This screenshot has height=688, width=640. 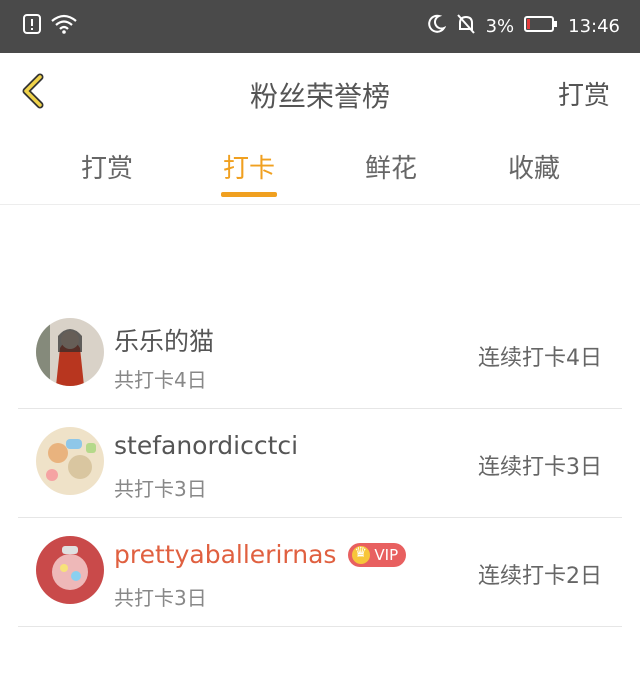 What do you see at coordinates (540, 358) in the screenshot?
I see `fan-streak: 连续打卡4日` at bounding box center [540, 358].